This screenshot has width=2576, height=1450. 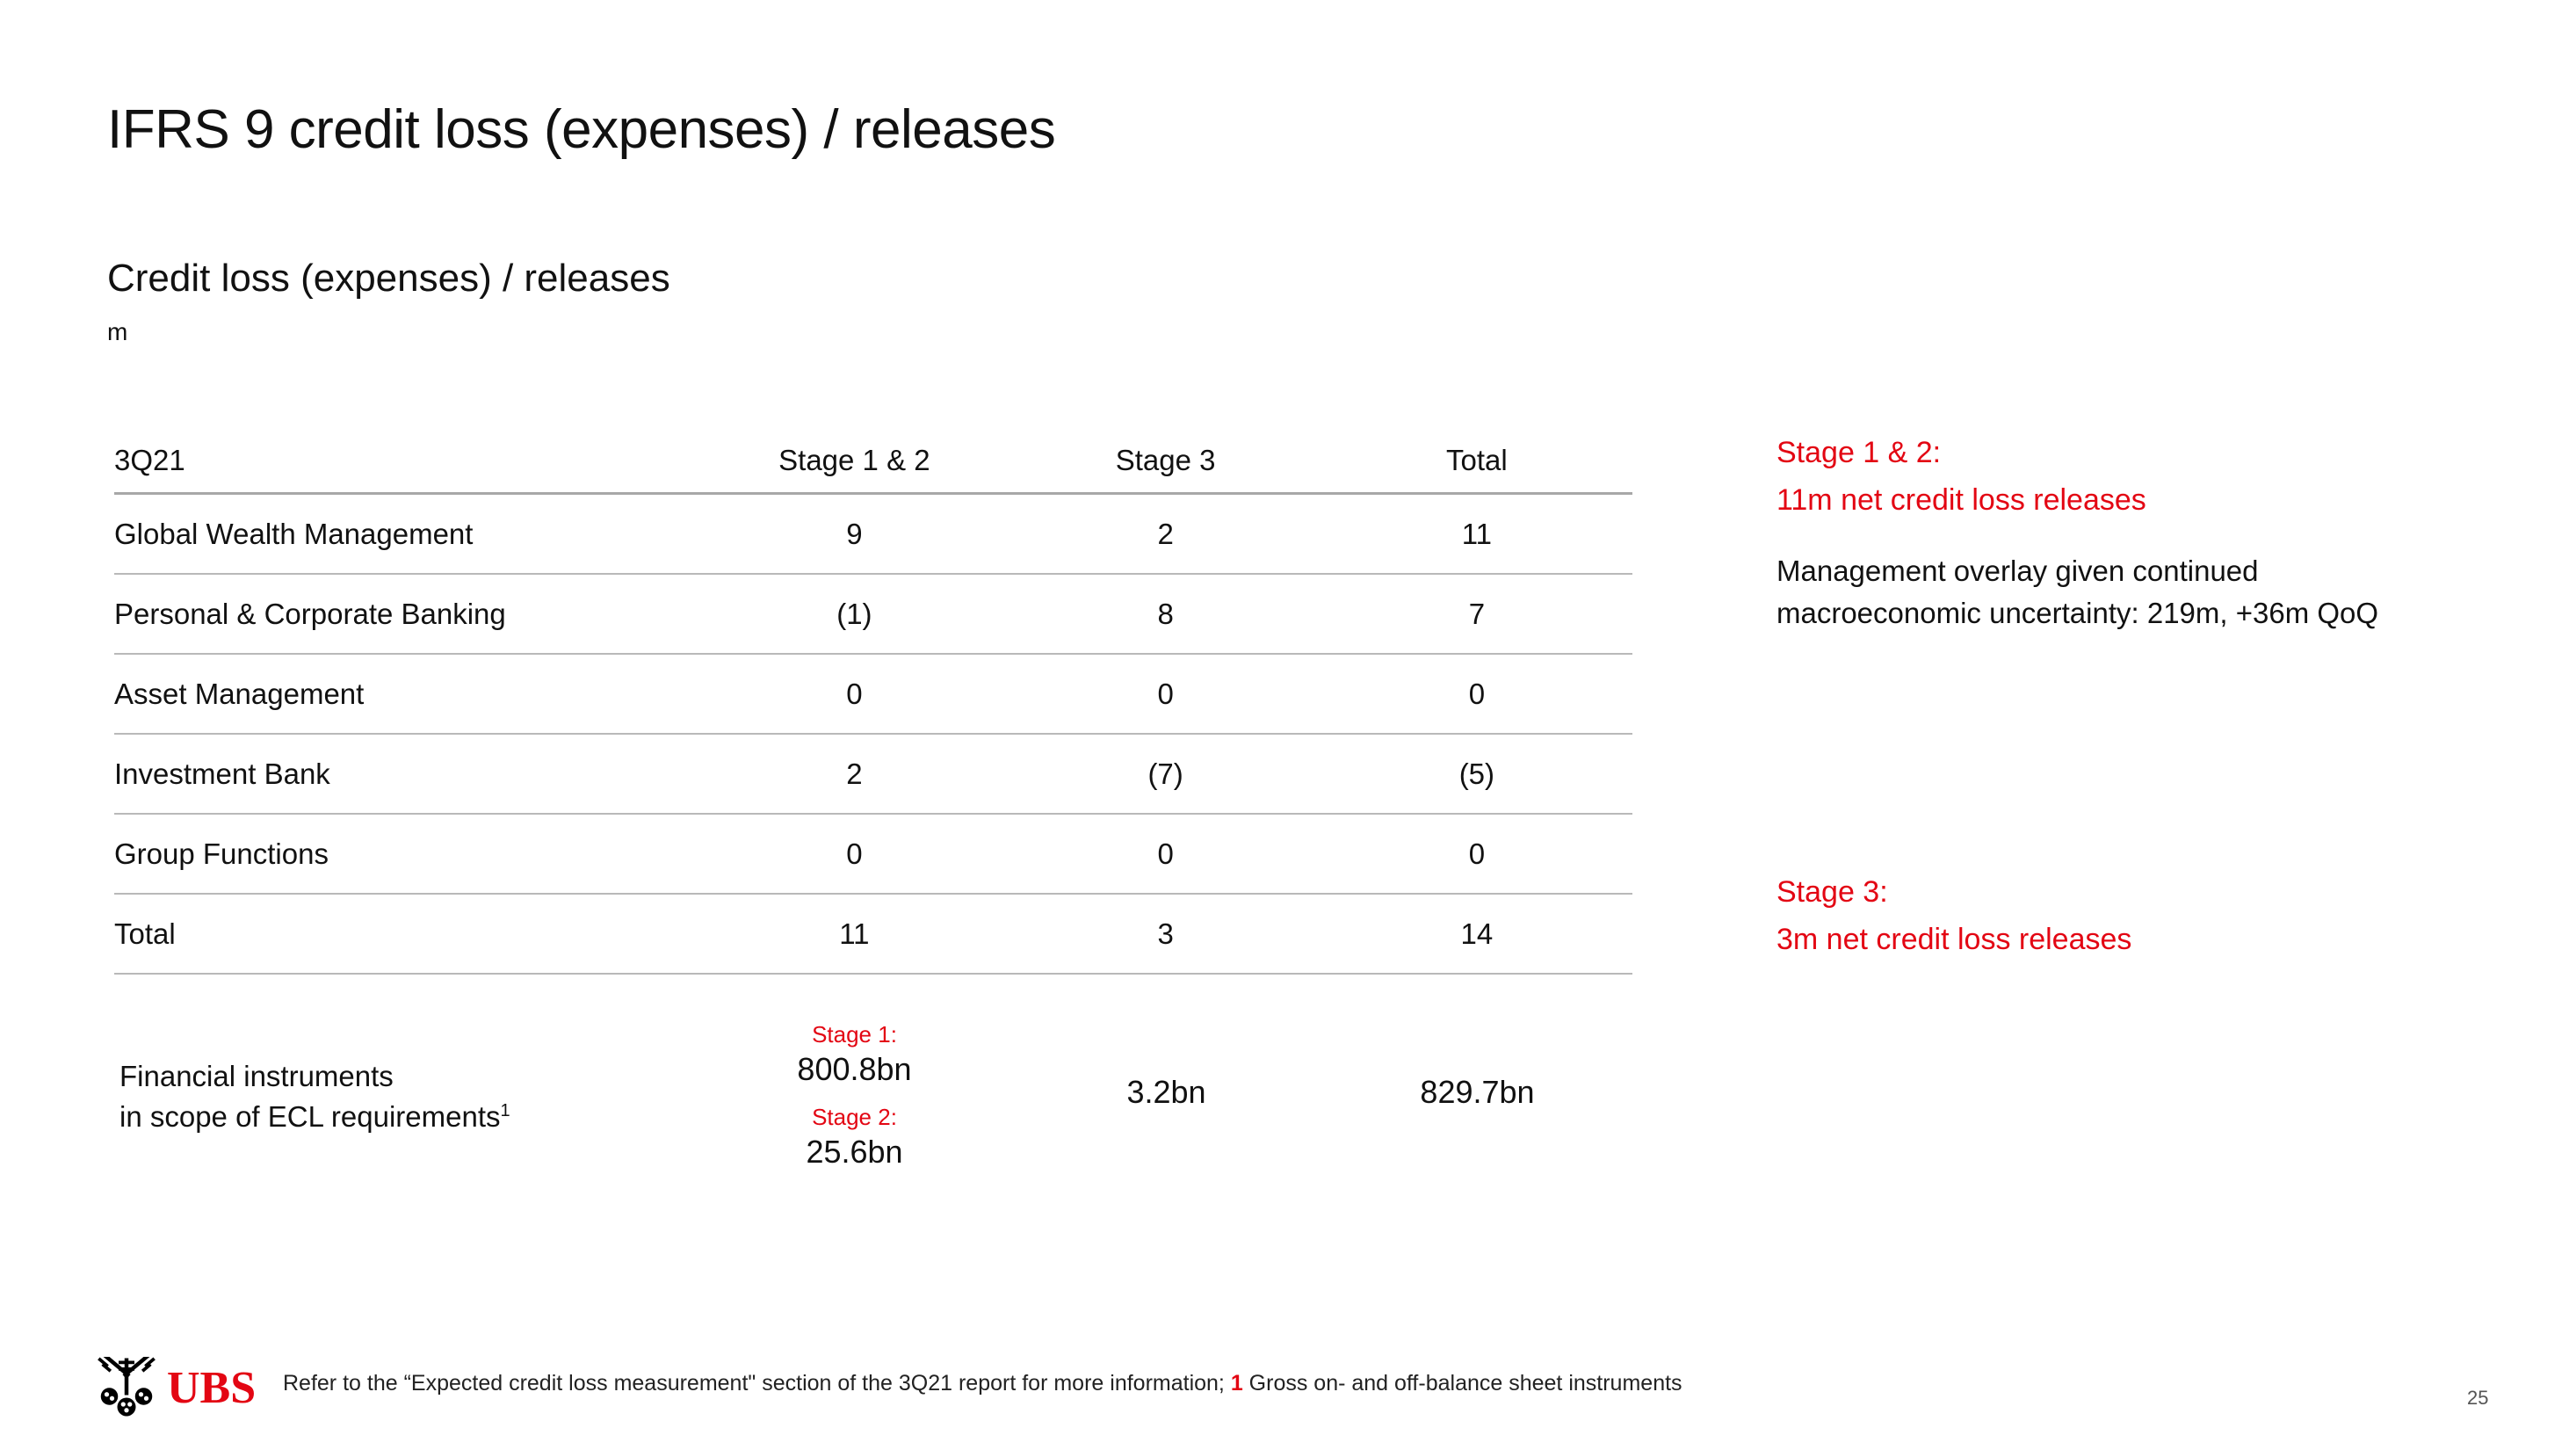 I want to click on footnote-marker: 1, so click(x=505, y=1110).